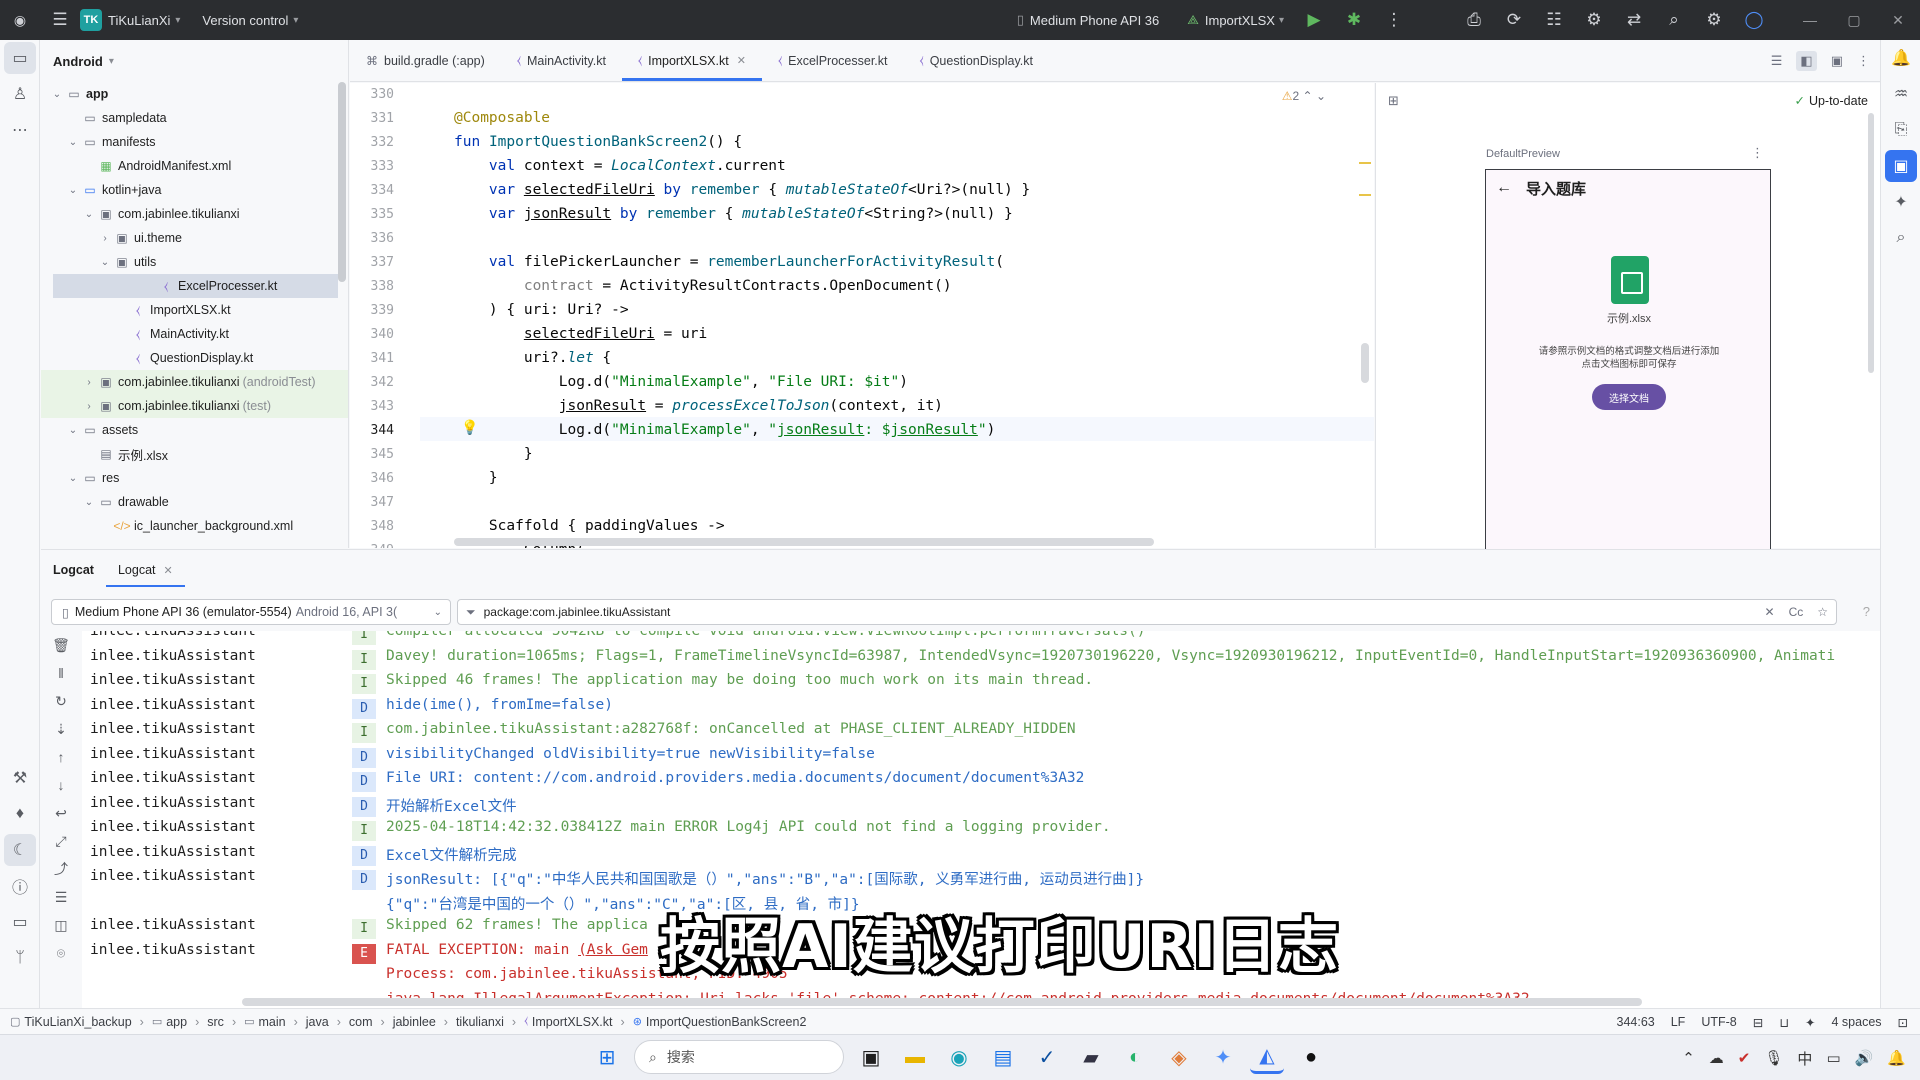  I want to click on tree-item-excelprocesser: ⧼ ExcelProcesser.kt, so click(195, 286).